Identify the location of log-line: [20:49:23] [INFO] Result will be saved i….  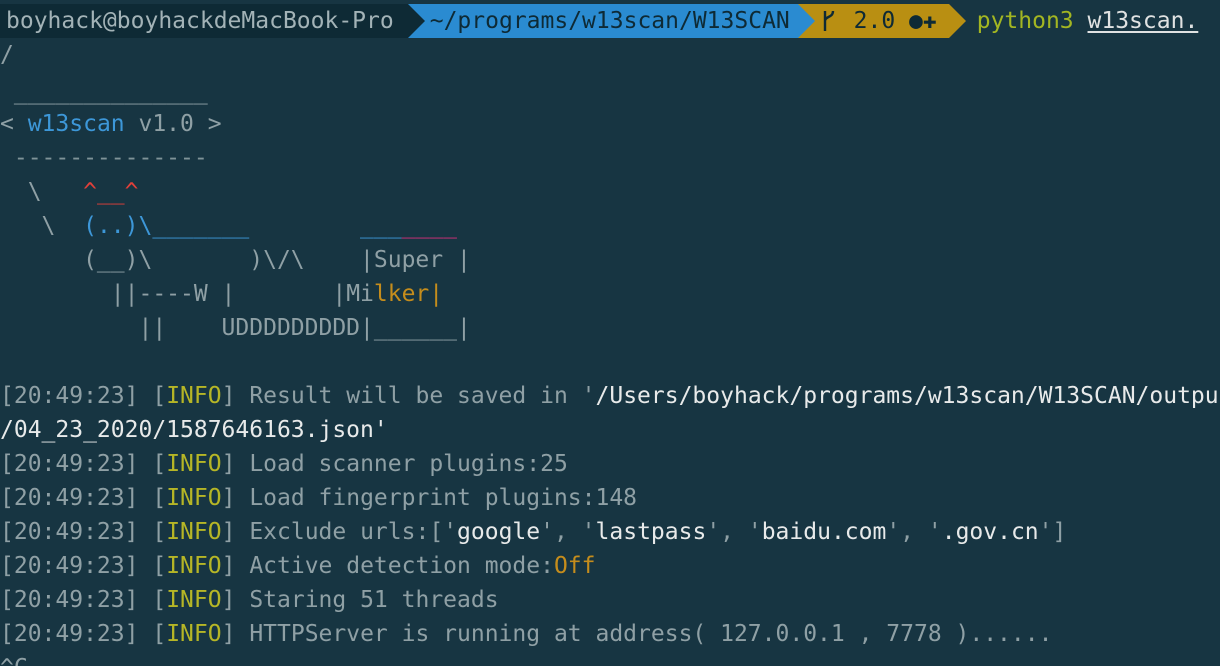
(609, 396).